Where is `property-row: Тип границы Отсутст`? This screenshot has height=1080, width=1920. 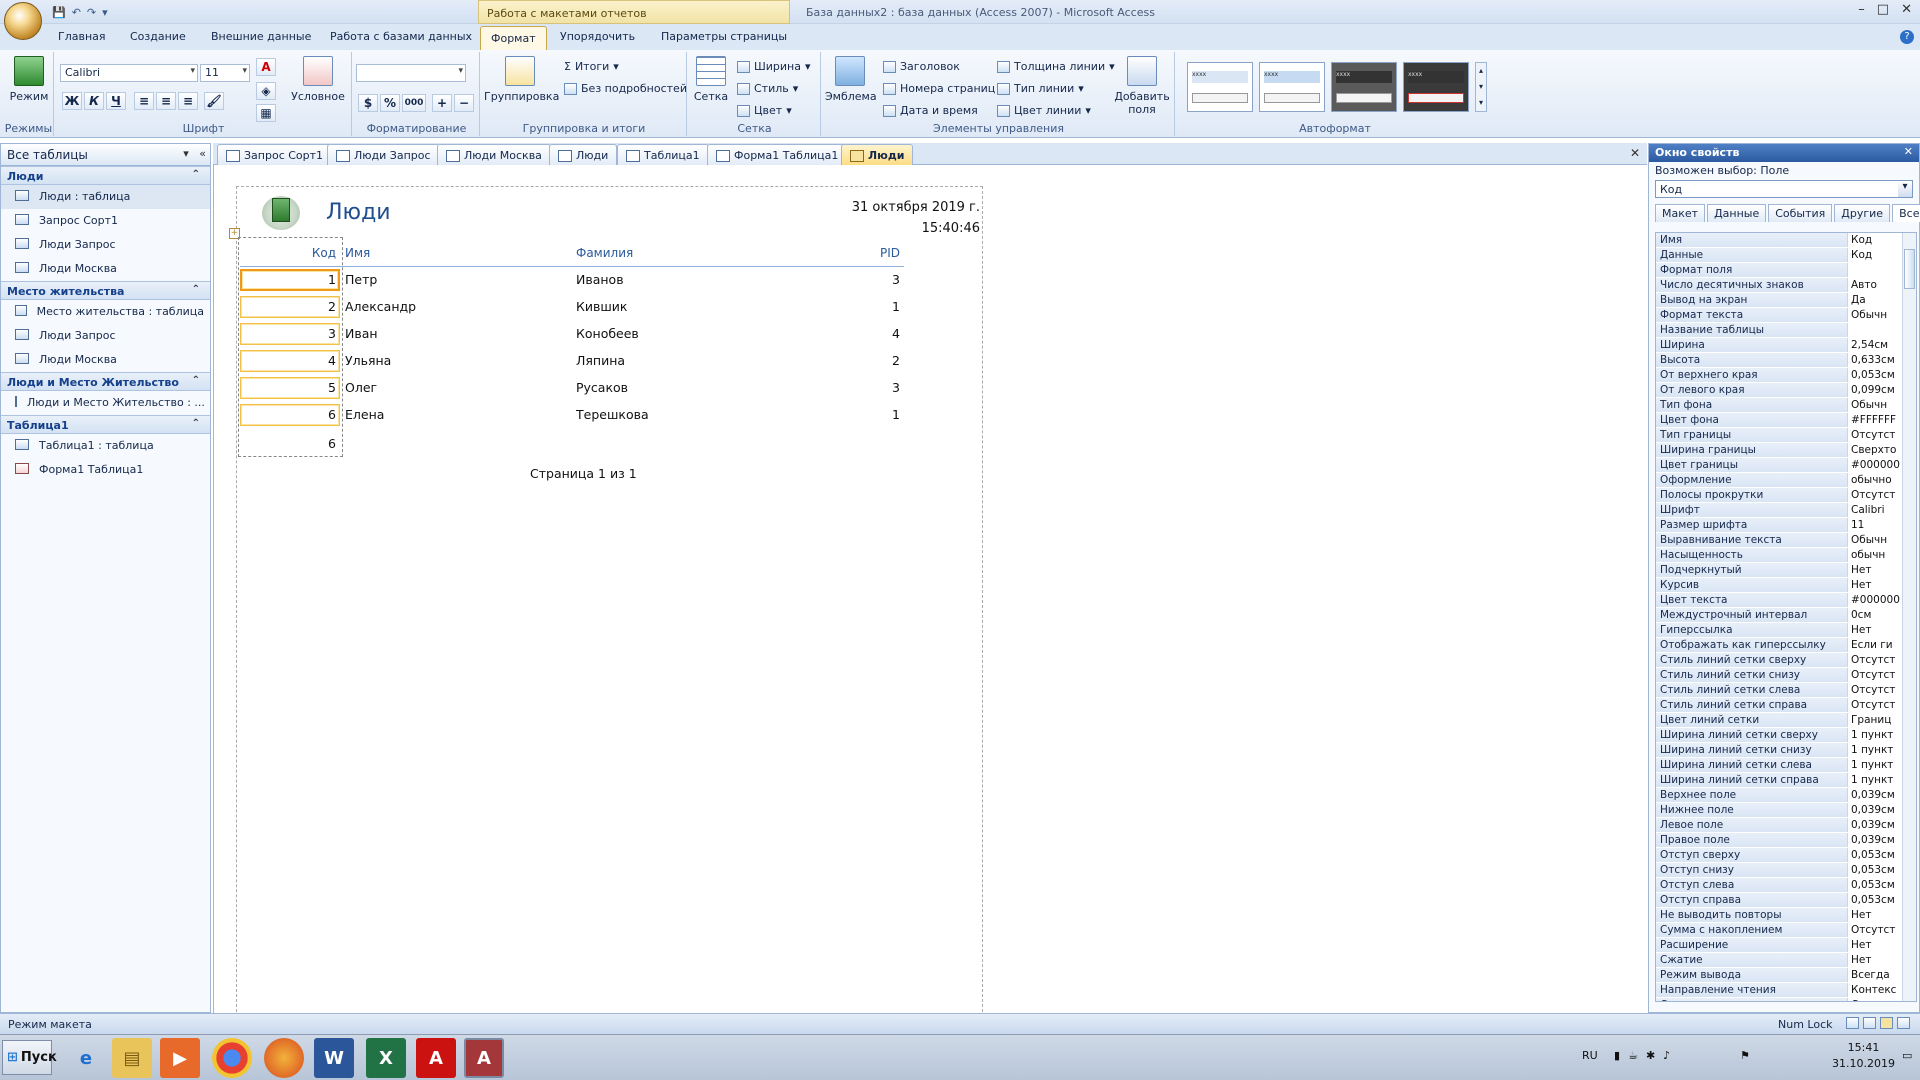
property-row: Тип границы Отсутст is located at coordinates (1786, 435).